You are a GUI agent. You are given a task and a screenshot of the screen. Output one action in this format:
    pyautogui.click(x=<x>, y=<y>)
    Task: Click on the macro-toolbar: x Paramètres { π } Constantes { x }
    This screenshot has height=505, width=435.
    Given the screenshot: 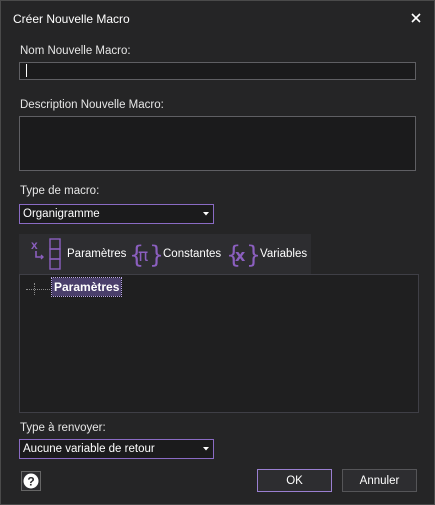 What is the action you would take?
    pyautogui.click(x=165, y=254)
    